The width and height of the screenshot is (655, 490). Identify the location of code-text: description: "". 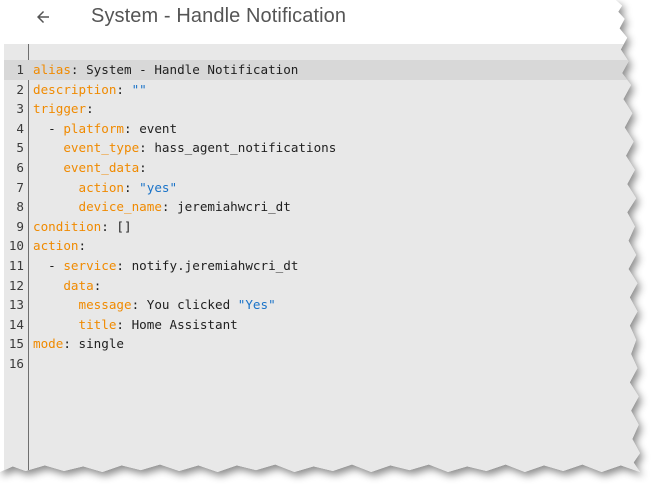
(90, 90).